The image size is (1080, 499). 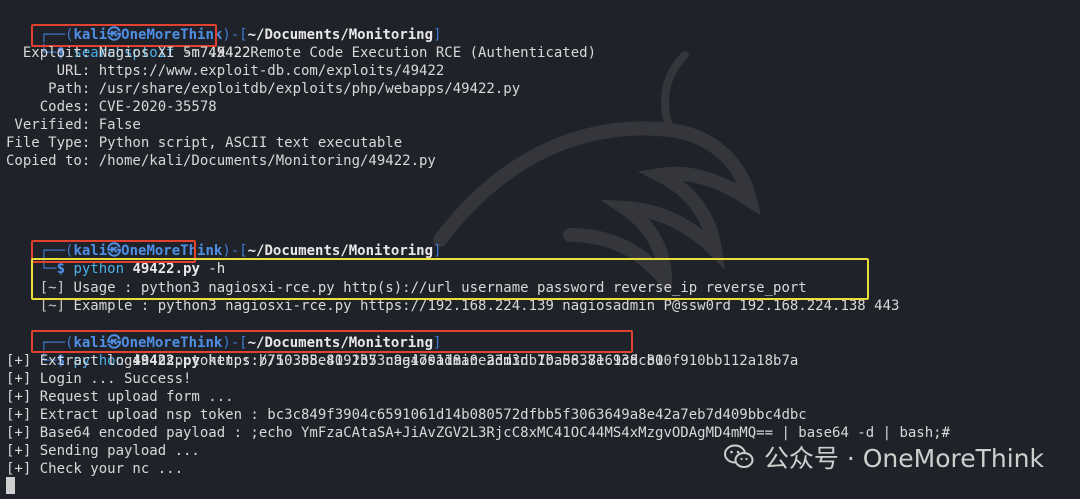 I want to click on watermark: 公众号 · OneMoreThink, so click(x=883, y=457).